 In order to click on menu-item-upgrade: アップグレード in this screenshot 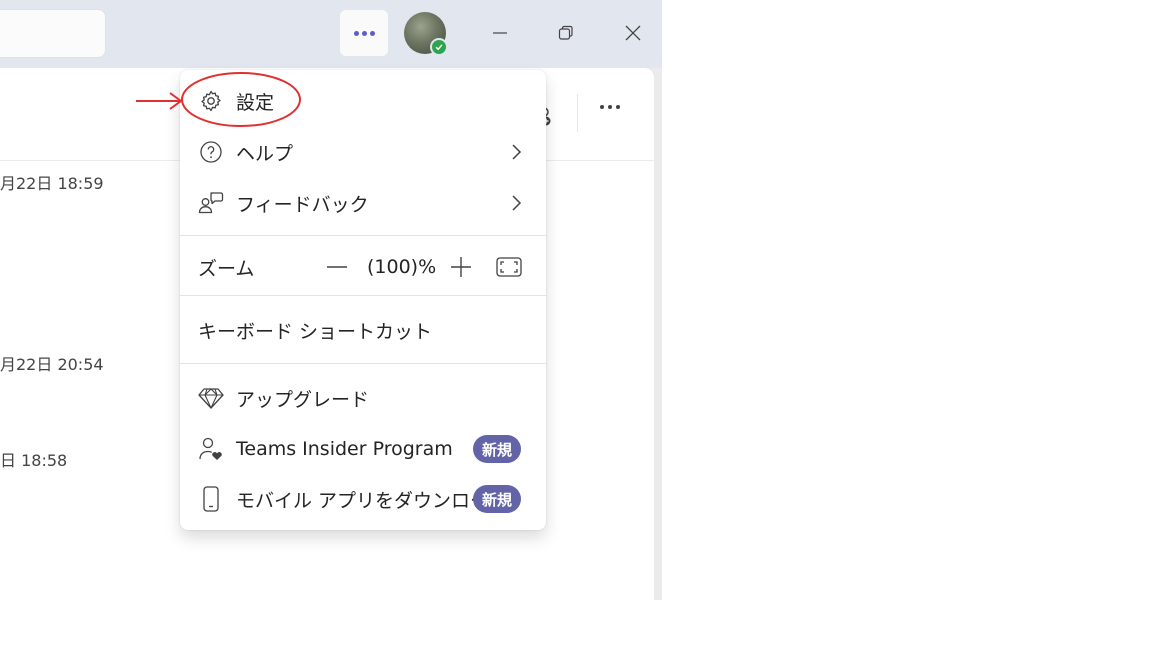, I will do `click(363, 398)`.